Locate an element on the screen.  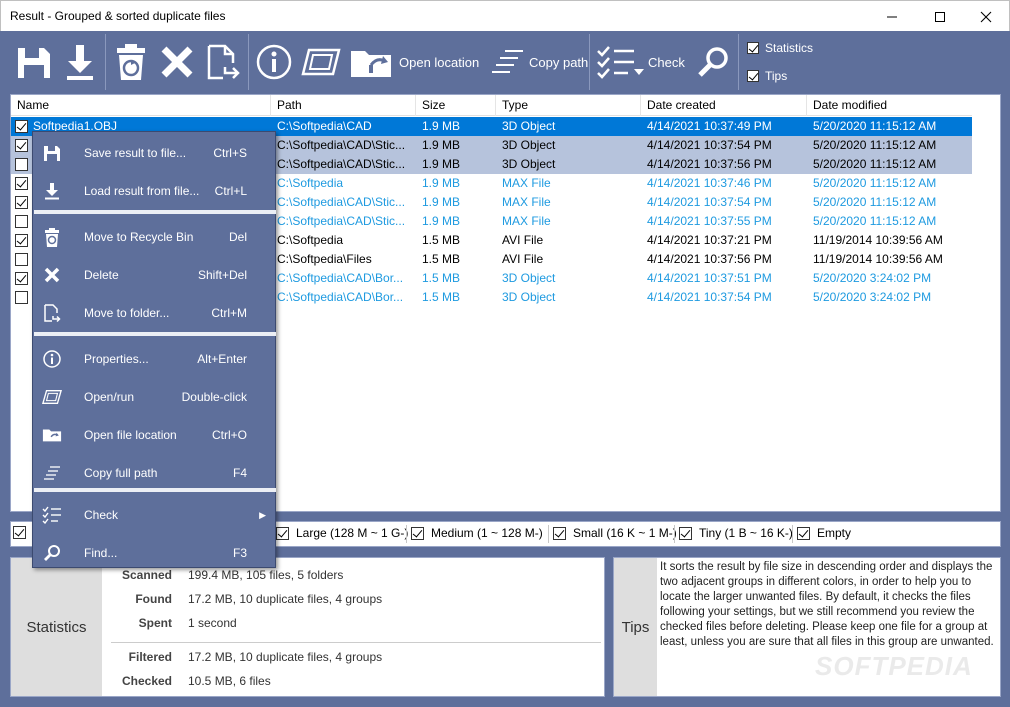
menu-item-shortcut: Del is located at coordinates (237, 237).